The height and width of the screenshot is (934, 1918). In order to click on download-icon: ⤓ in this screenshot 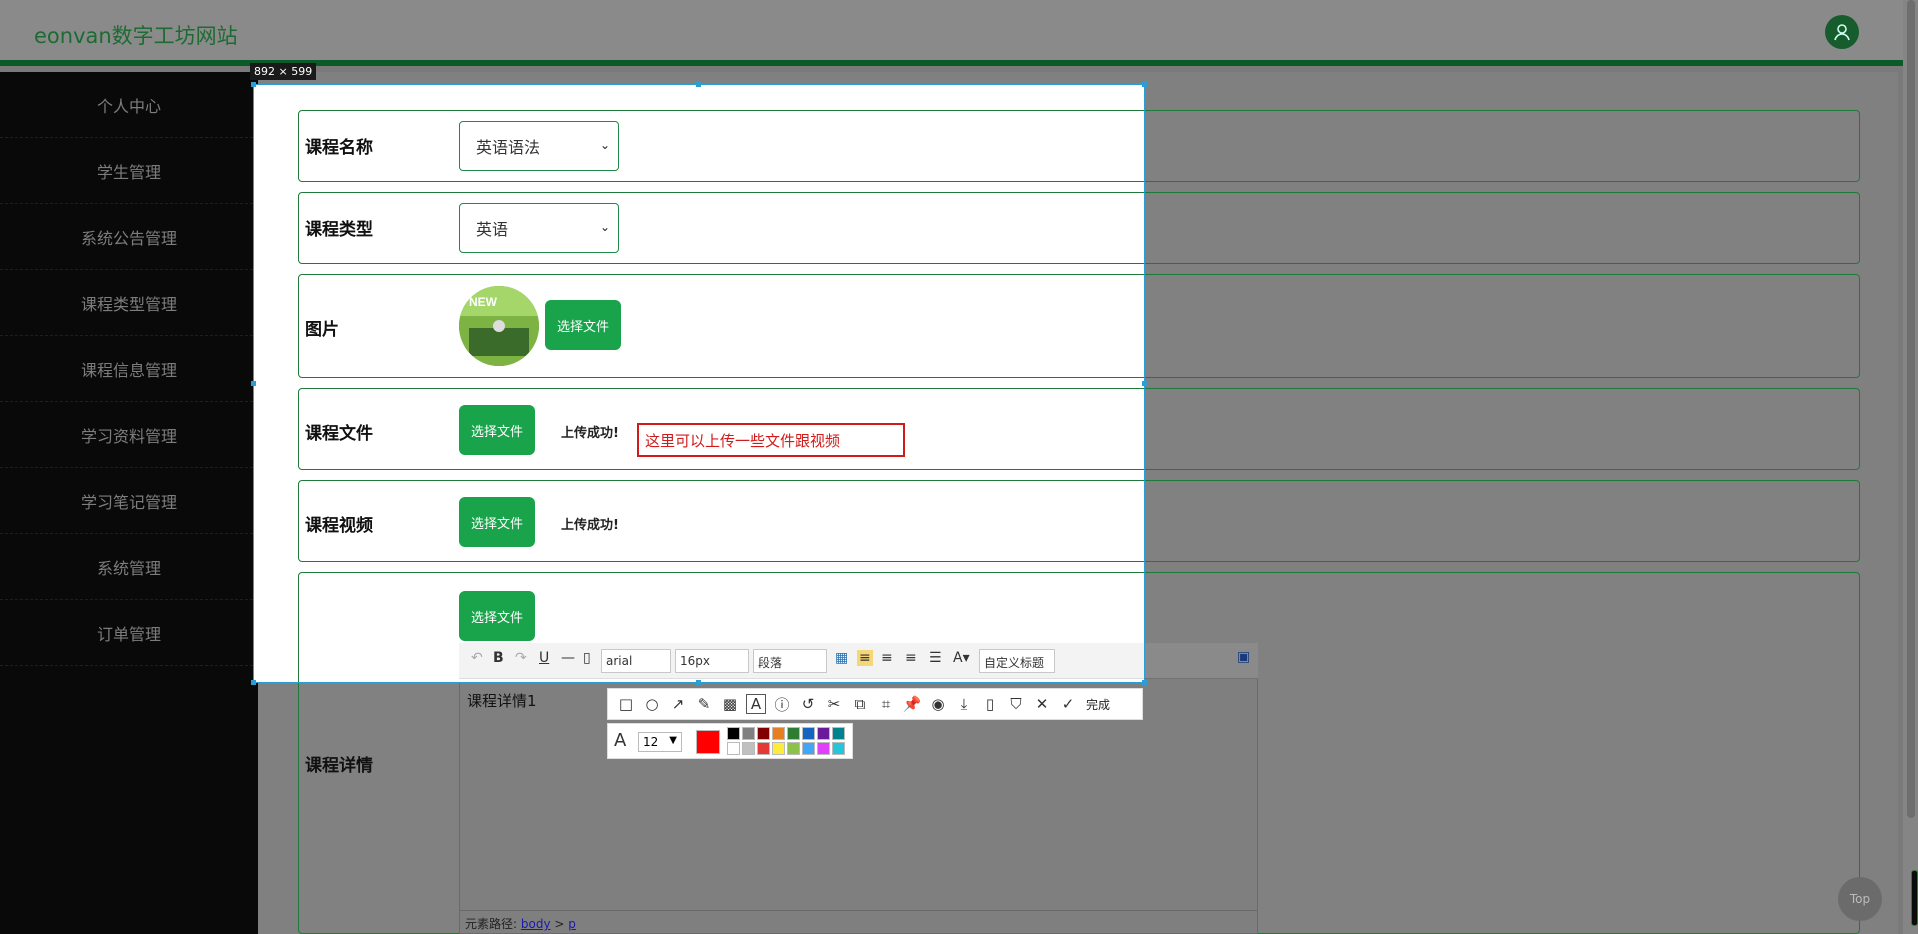, I will do `click(964, 704)`.